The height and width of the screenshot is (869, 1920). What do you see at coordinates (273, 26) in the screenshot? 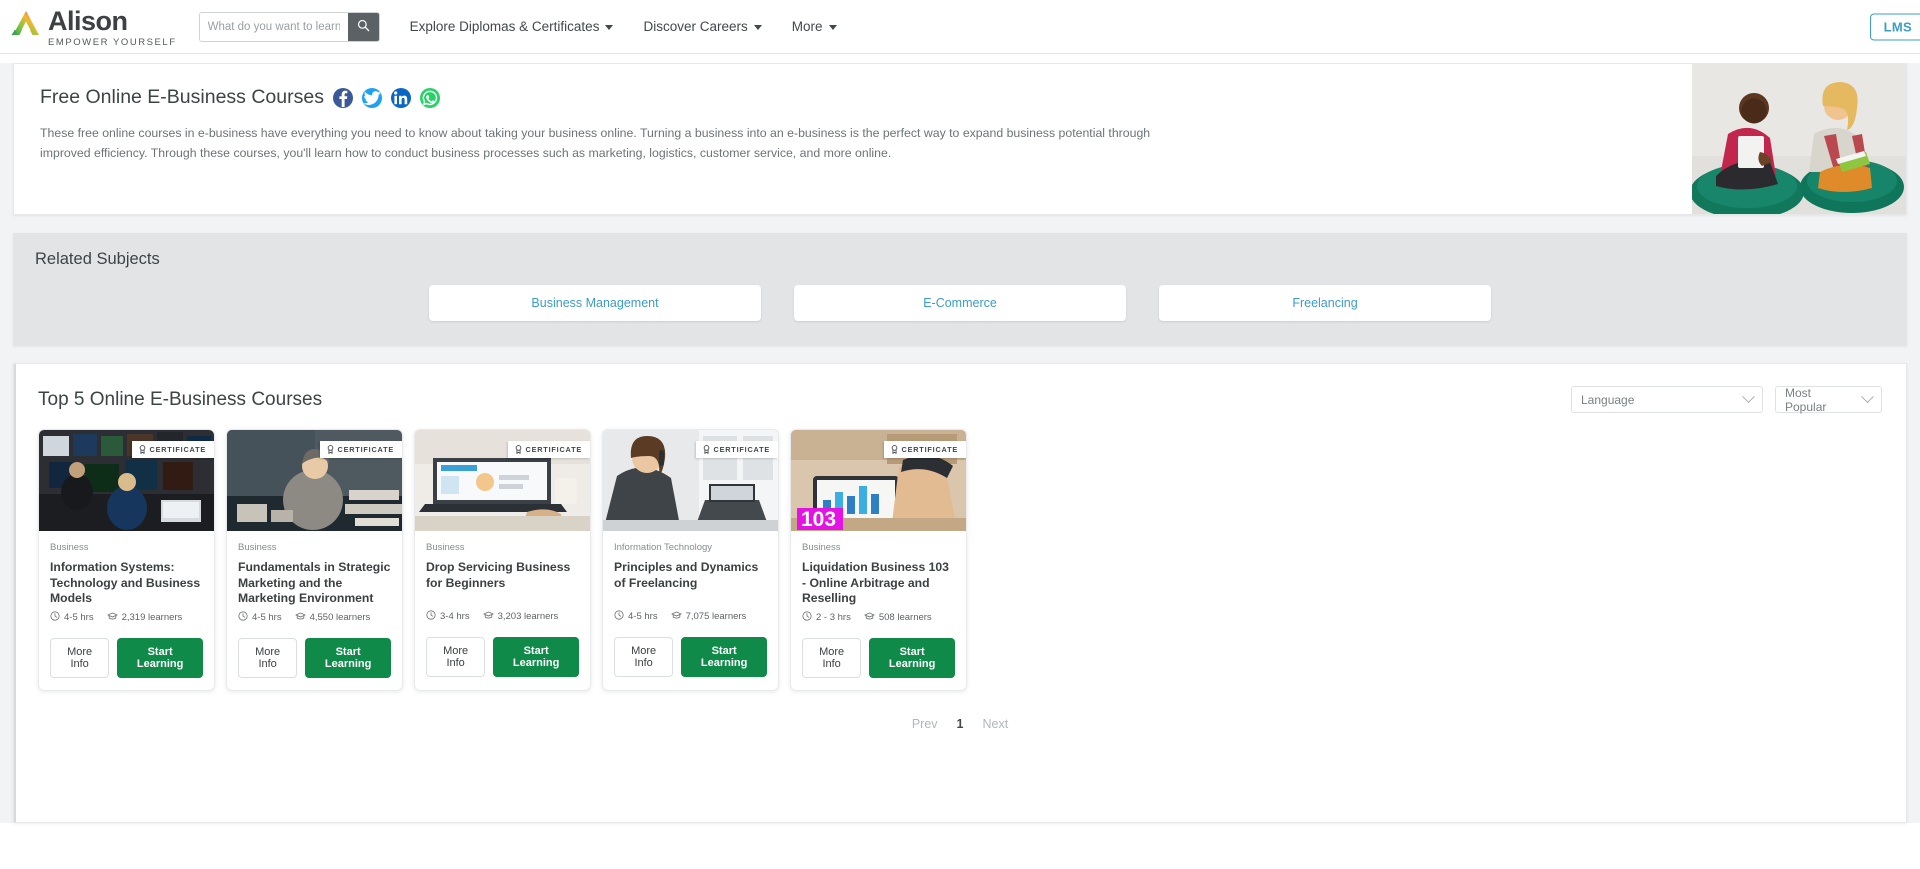
I see `search-input` at bounding box center [273, 26].